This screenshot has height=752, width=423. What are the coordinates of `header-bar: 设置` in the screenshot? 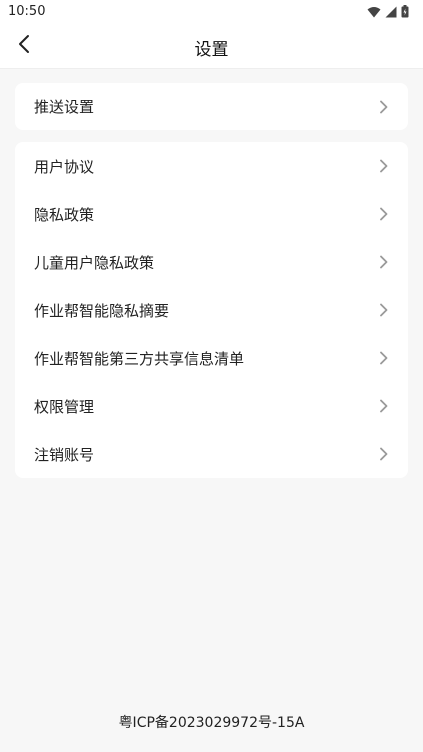 It's located at (211, 46).